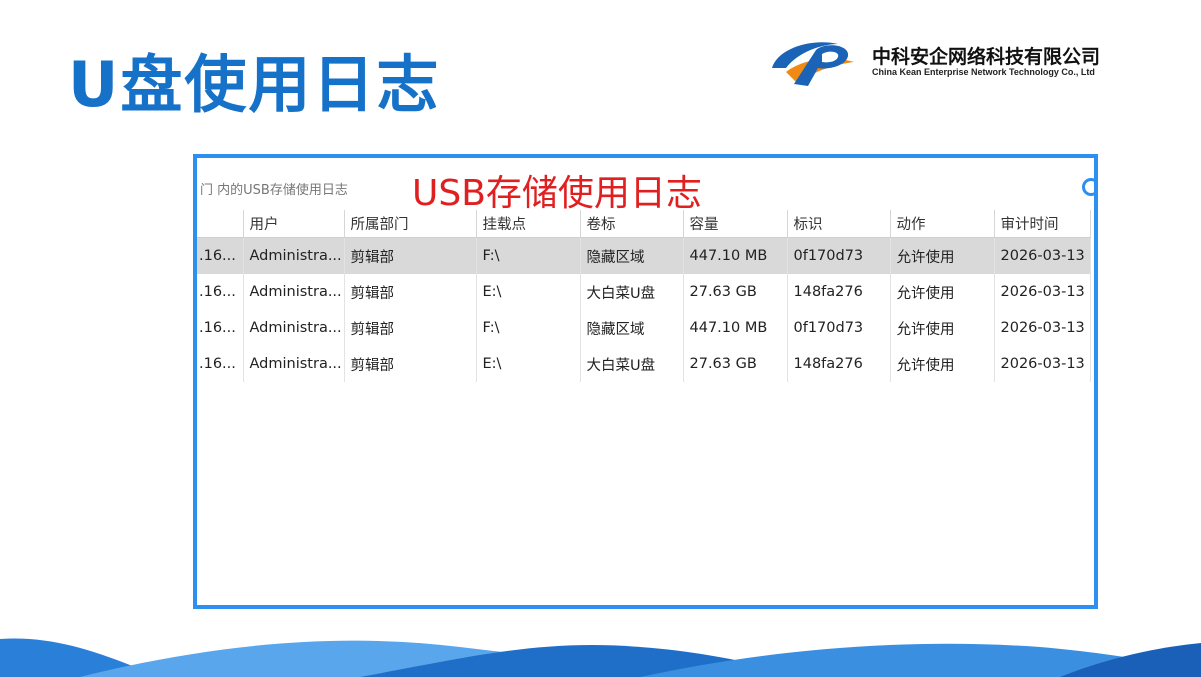 This screenshot has width=1201, height=677. Describe the element at coordinates (632, 224) in the screenshot. I see `column-header-volume-label: 卷标` at that location.